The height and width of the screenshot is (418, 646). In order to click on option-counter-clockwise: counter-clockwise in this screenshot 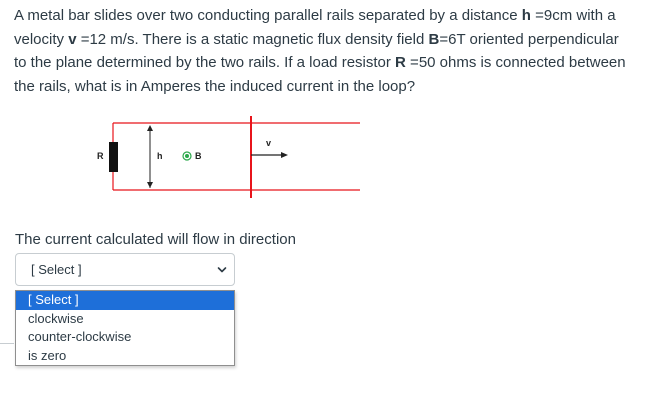, I will do `click(125, 337)`.